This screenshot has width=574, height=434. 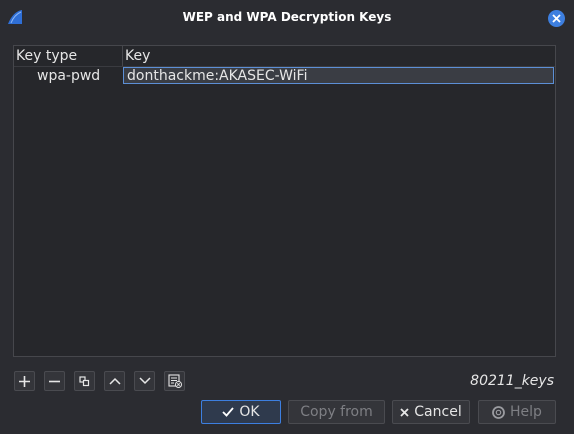 What do you see at coordinates (249, 412) in the screenshot?
I see `ok-button-label: OK` at bounding box center [249, 412].